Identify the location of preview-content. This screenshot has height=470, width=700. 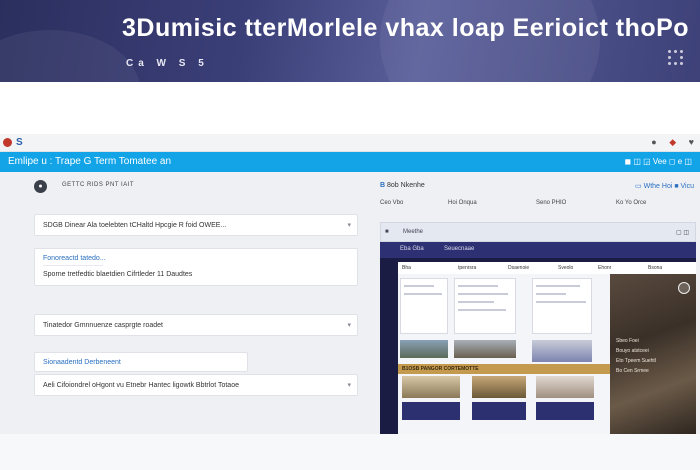
(504, 354).